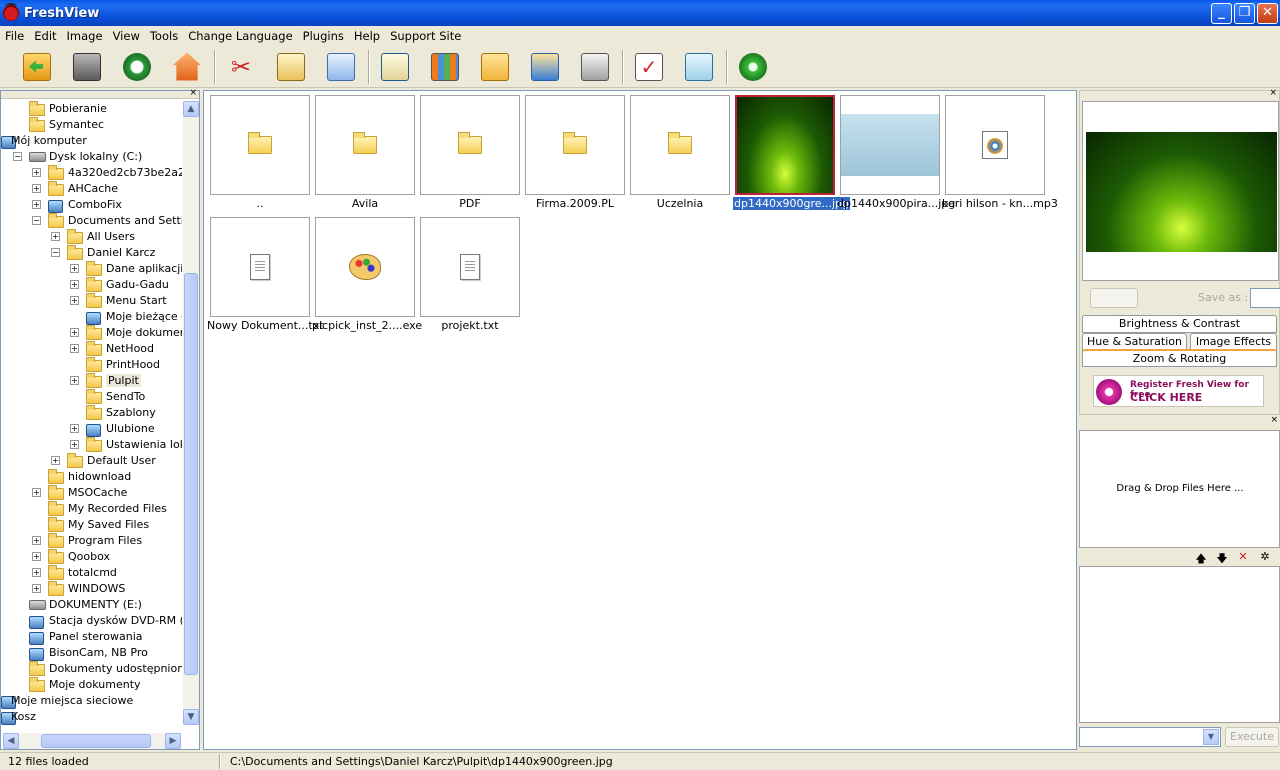 The image size is (1280, 770). What do you see at coordinates (1179, 358) in the screenshot?
I see `tab-zoom-rotating: Zoom & Rotating` at bounding box center [1179, 358].